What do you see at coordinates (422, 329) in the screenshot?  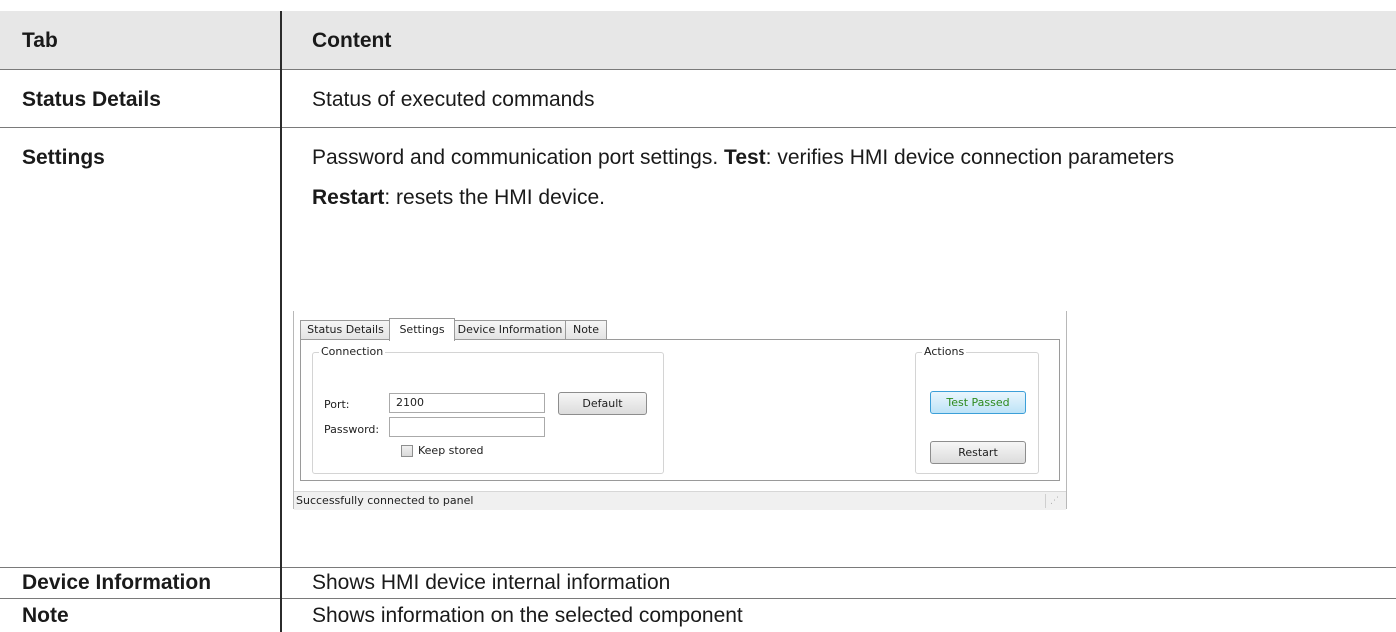 I see `tab-settings: Settings` at bounding box center [422, 329].